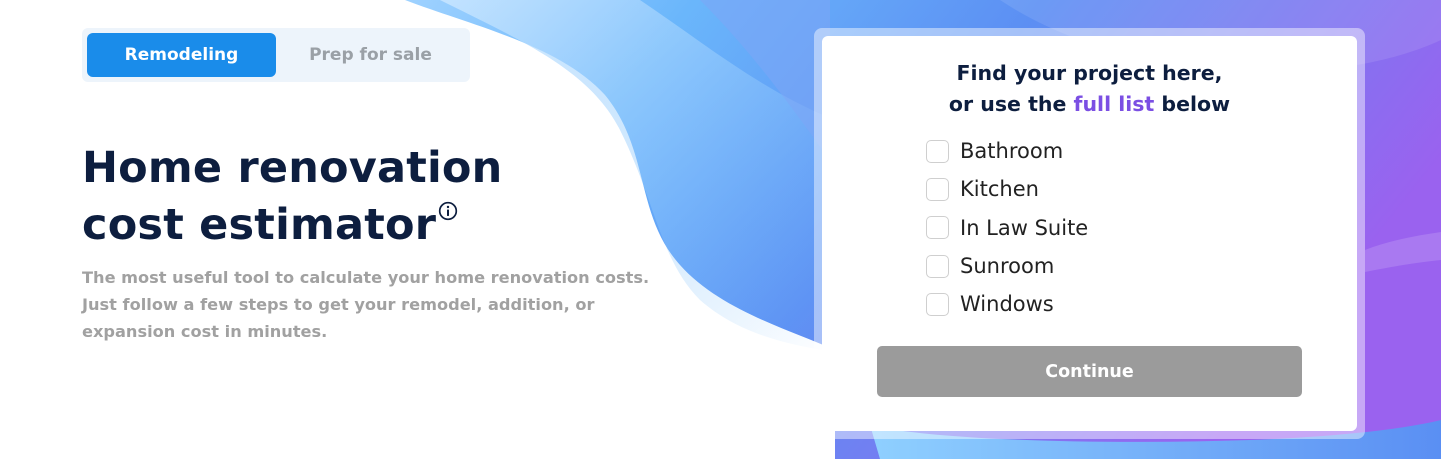 The height and width of the screenshot is (459, 1441). I want to click on option-windows: Windows, so click(1007, 304).